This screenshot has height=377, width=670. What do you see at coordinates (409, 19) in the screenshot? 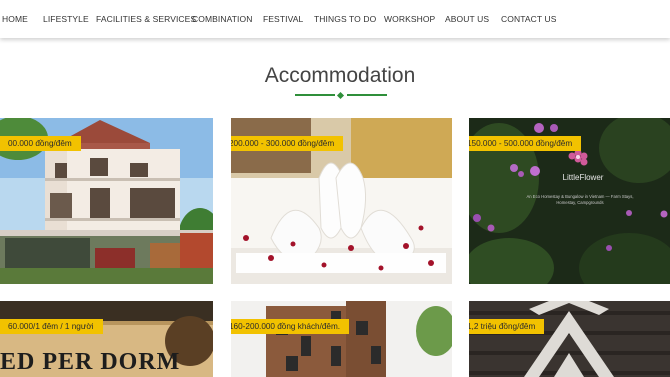
I see `nav-workshop: WORKSHOP` at bounding box center [409, 19].